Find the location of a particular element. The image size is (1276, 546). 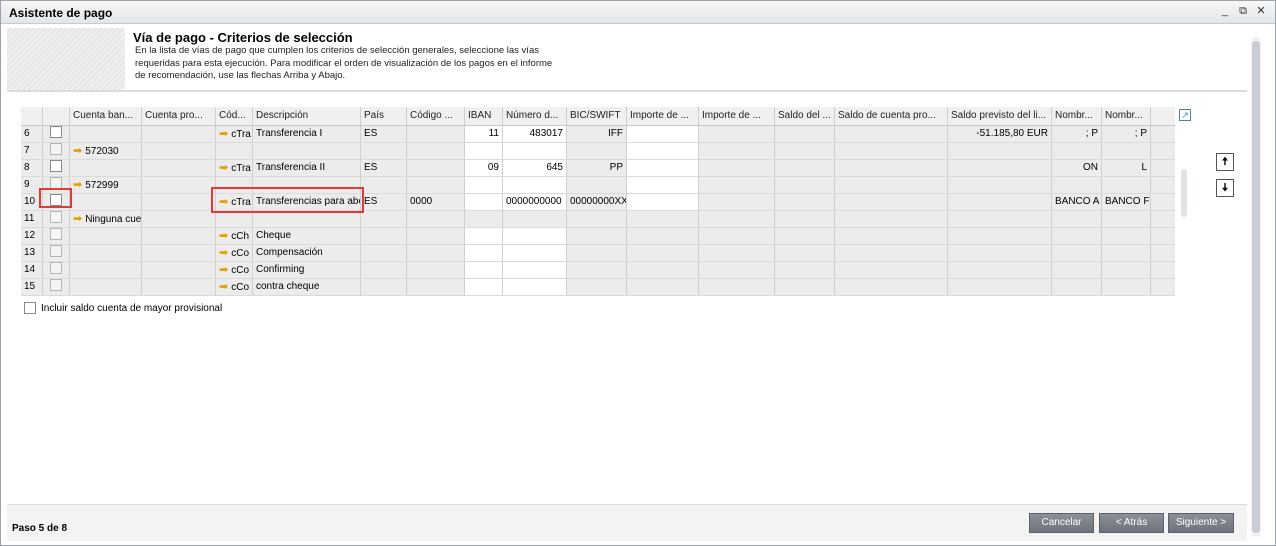

column-header: BIC/SWIFT is located at coordinates (597, 116).